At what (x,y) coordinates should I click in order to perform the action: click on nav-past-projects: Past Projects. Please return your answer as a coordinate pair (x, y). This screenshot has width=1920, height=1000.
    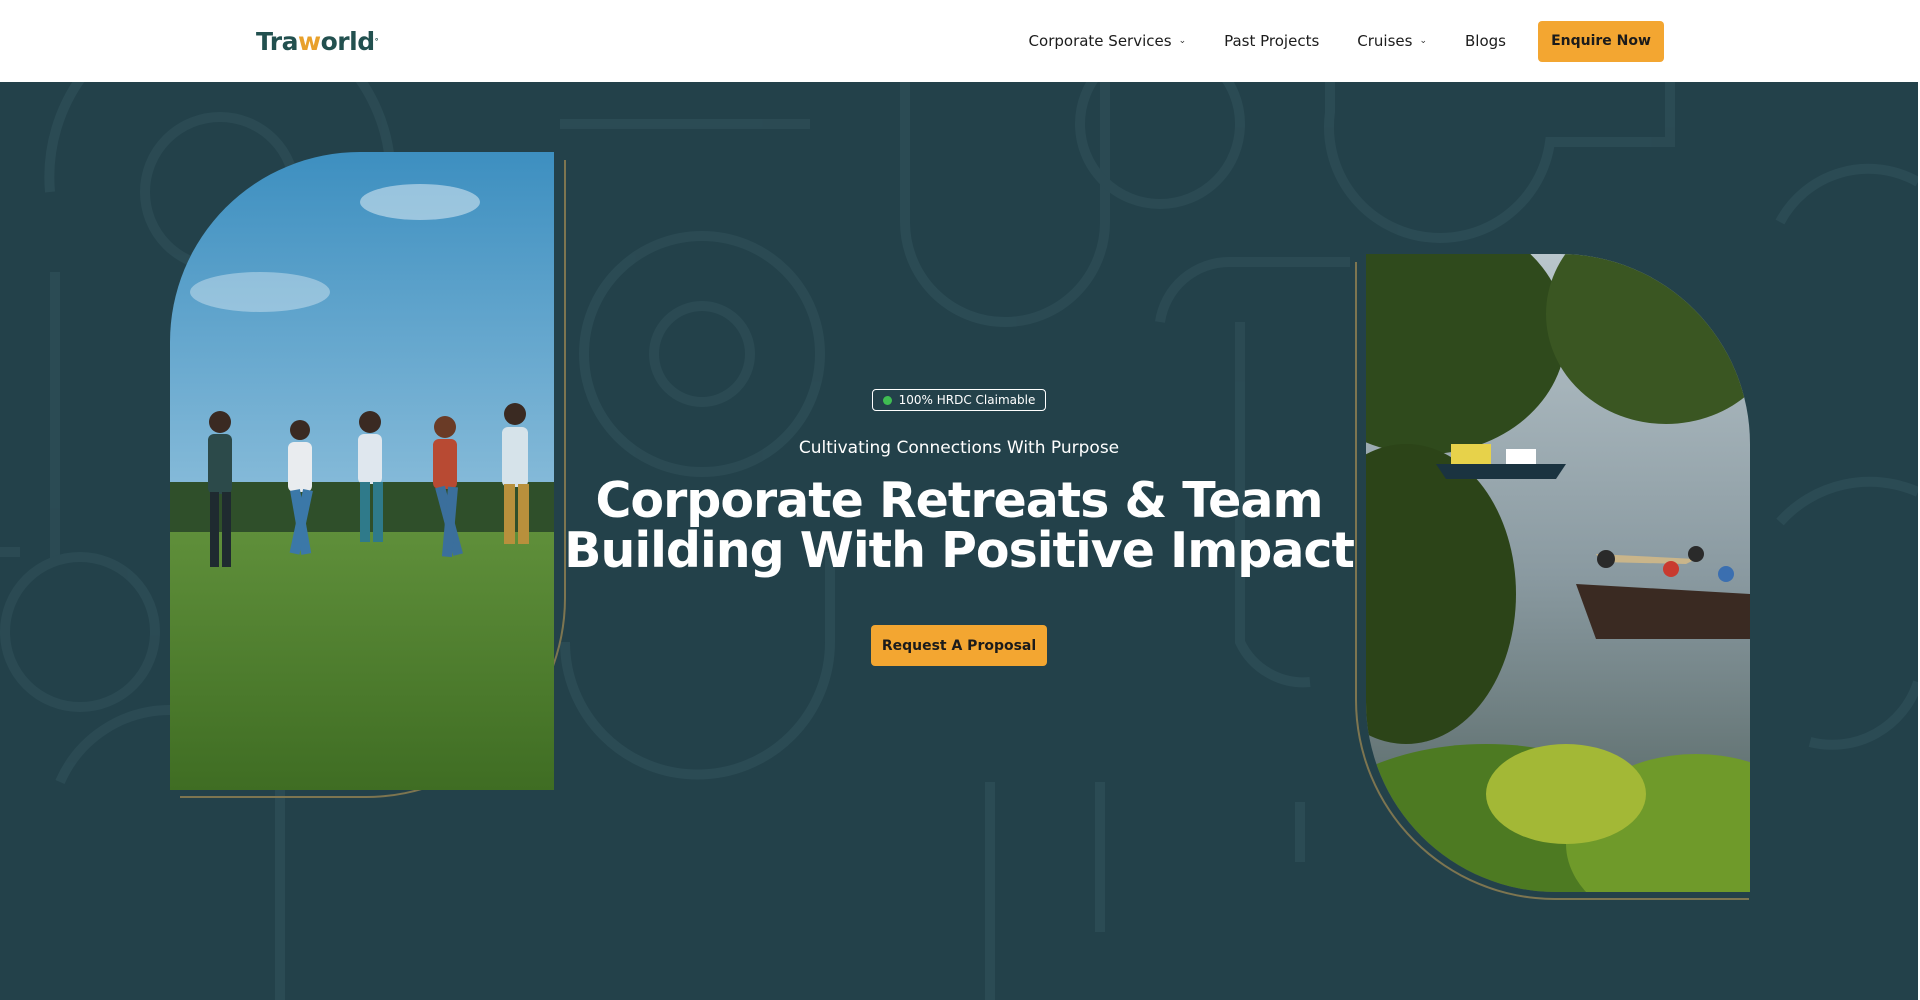
    Looking at the image, I should click on (1271, 41).